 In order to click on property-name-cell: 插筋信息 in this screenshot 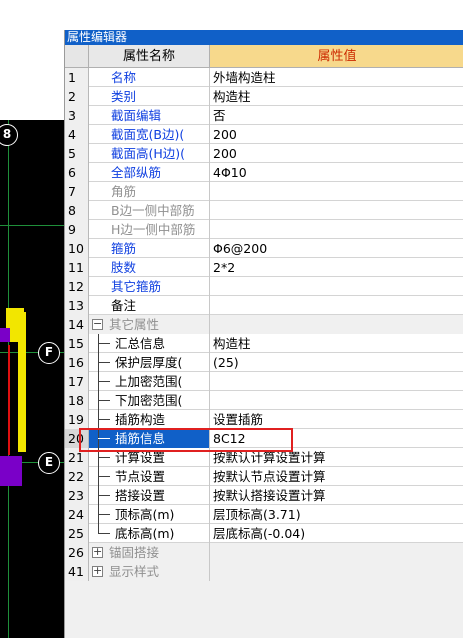, I will do `click(149, 438)`.